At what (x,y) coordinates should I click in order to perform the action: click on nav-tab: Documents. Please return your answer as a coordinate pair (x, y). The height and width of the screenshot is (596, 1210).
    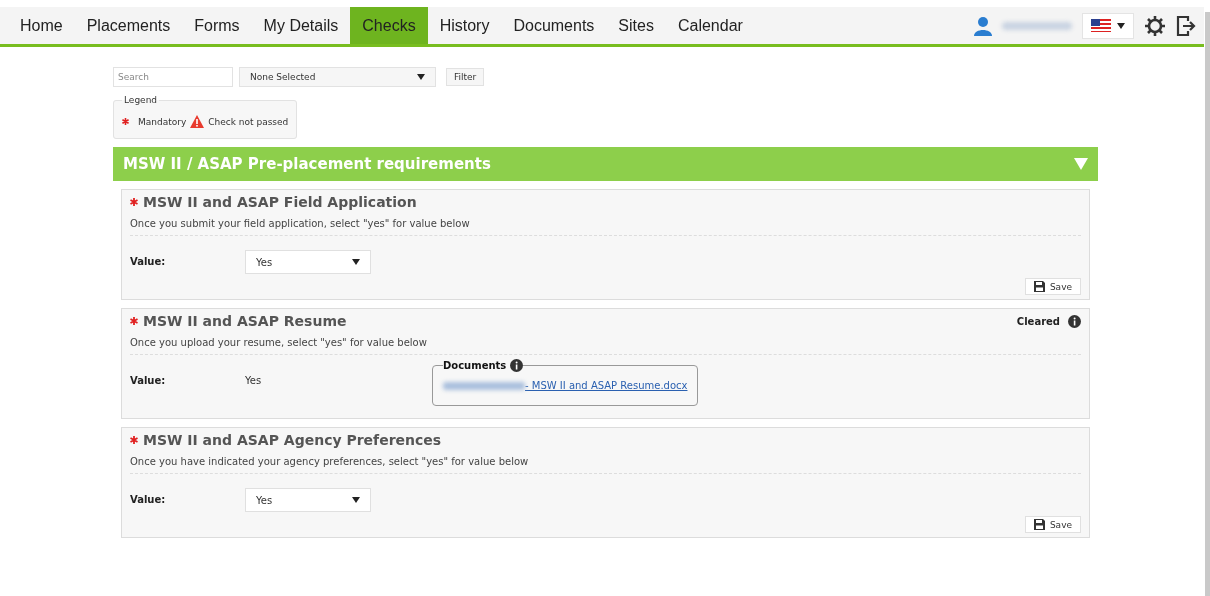
    Looking at the image, I should click on (554, 25).